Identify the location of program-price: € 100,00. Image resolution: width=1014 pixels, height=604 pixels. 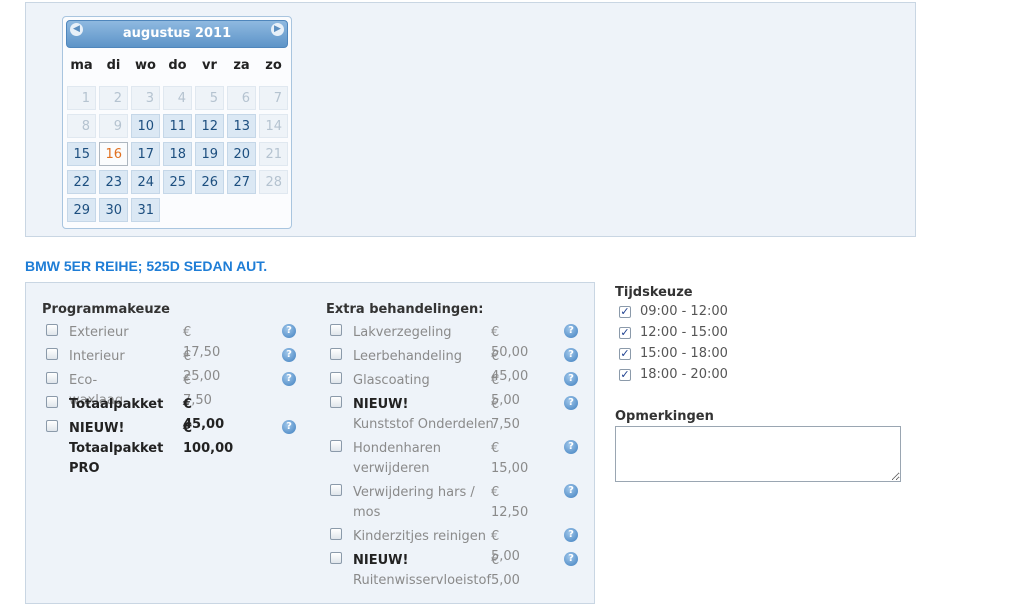
(208, 438).